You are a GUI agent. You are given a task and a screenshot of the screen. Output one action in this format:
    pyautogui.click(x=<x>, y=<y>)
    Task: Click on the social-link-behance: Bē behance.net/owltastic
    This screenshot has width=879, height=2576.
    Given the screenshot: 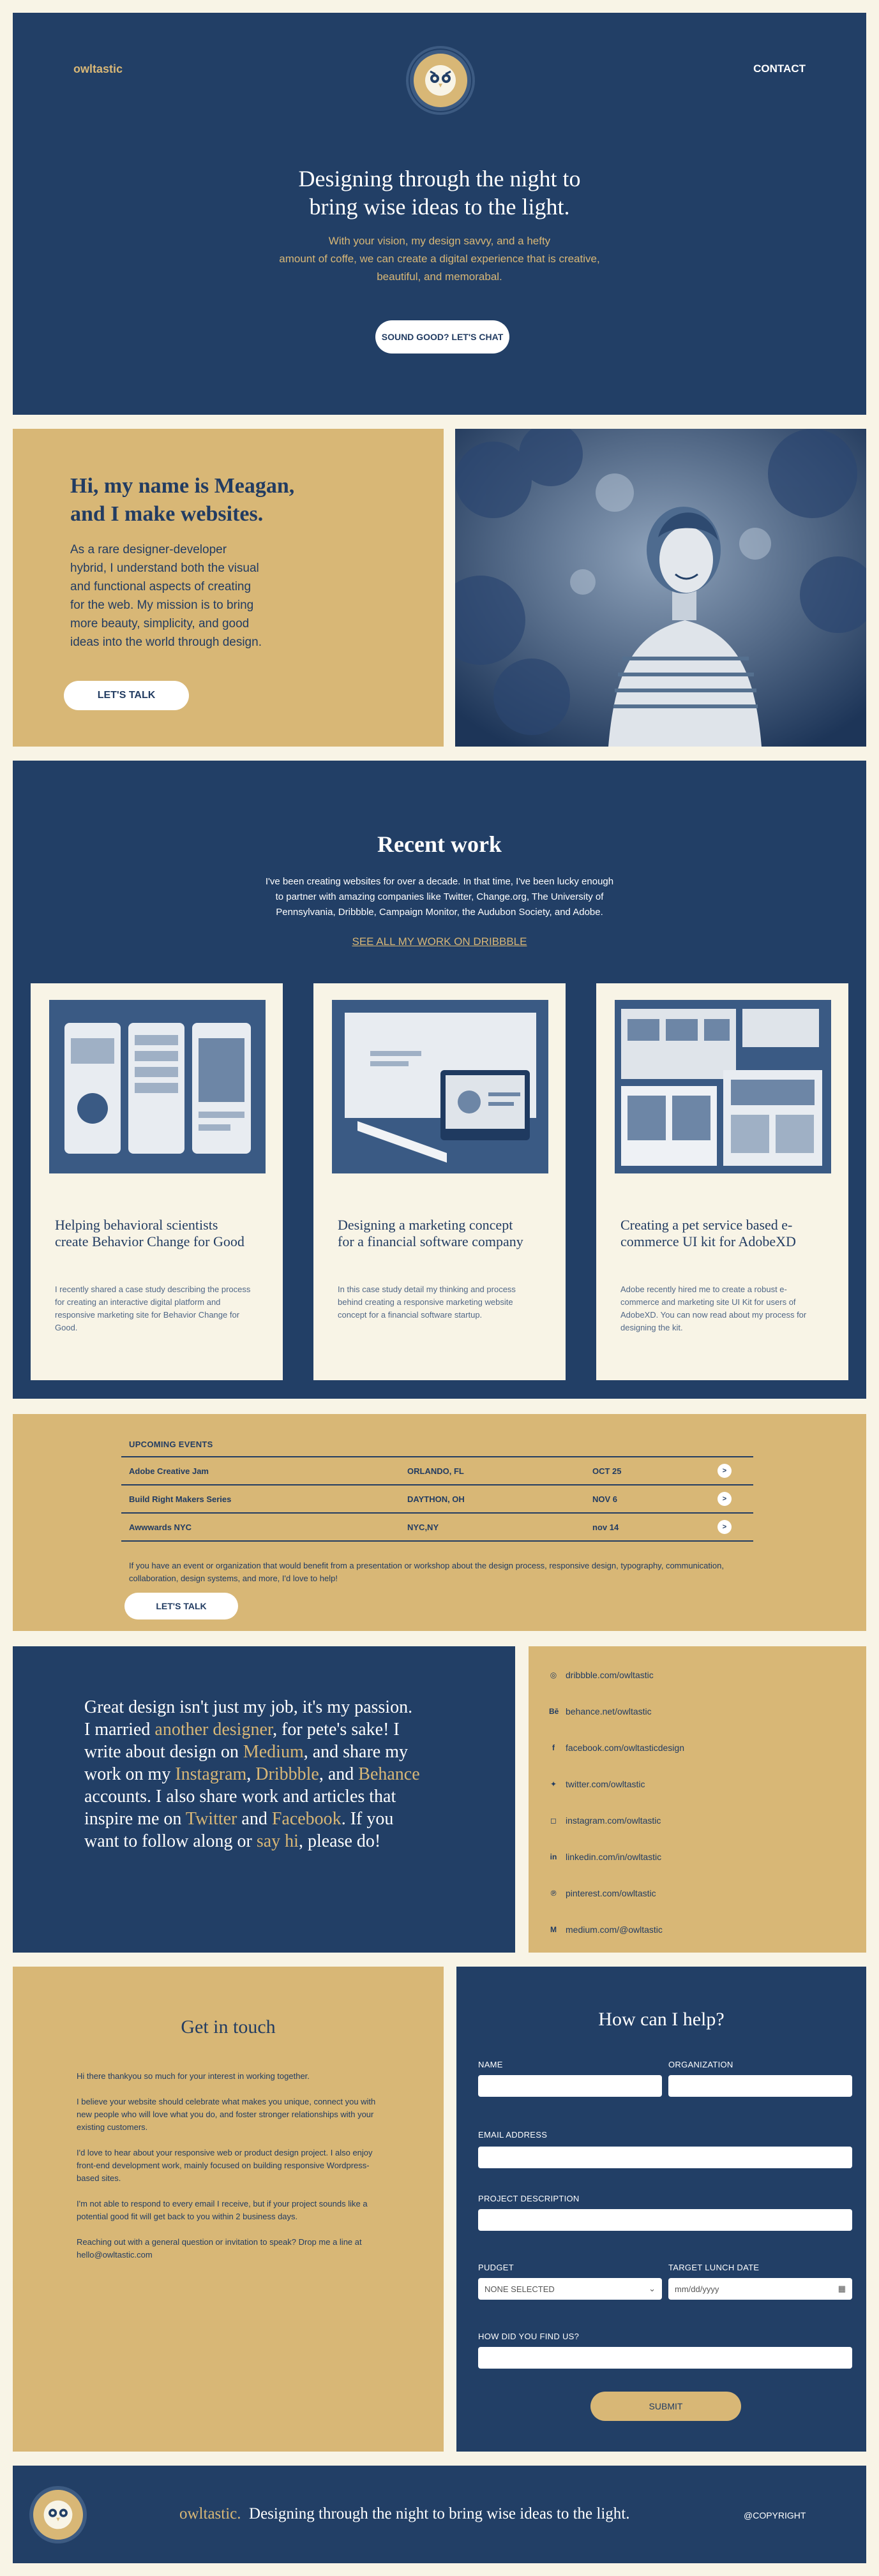 What is the action you would take?
    pyautogui.click(x=600, y=1711)
    